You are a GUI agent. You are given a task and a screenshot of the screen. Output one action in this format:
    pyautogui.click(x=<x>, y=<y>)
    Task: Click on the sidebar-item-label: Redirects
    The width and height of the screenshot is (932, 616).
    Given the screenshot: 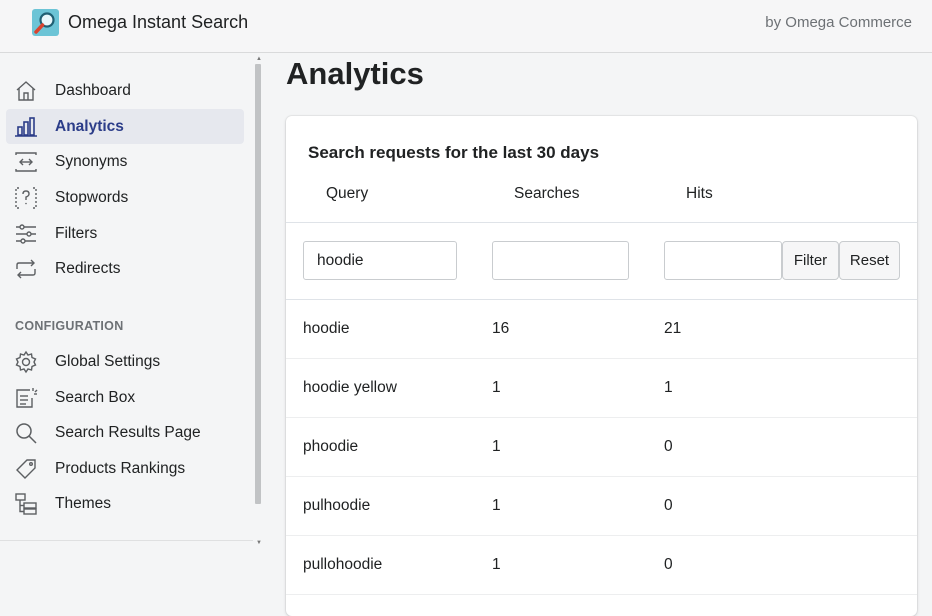 What is the action you would take?
    pyautogui.click(x=88, y=268)
    